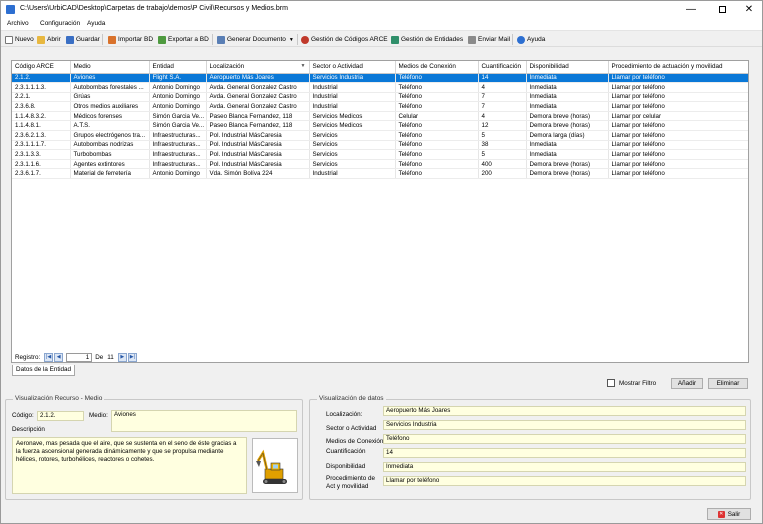 This screenshot has width=763, height=524. Describe the element at coordinates (110, 174) in the screenshot. I see `table-cell: Material de ferretería` at that location.